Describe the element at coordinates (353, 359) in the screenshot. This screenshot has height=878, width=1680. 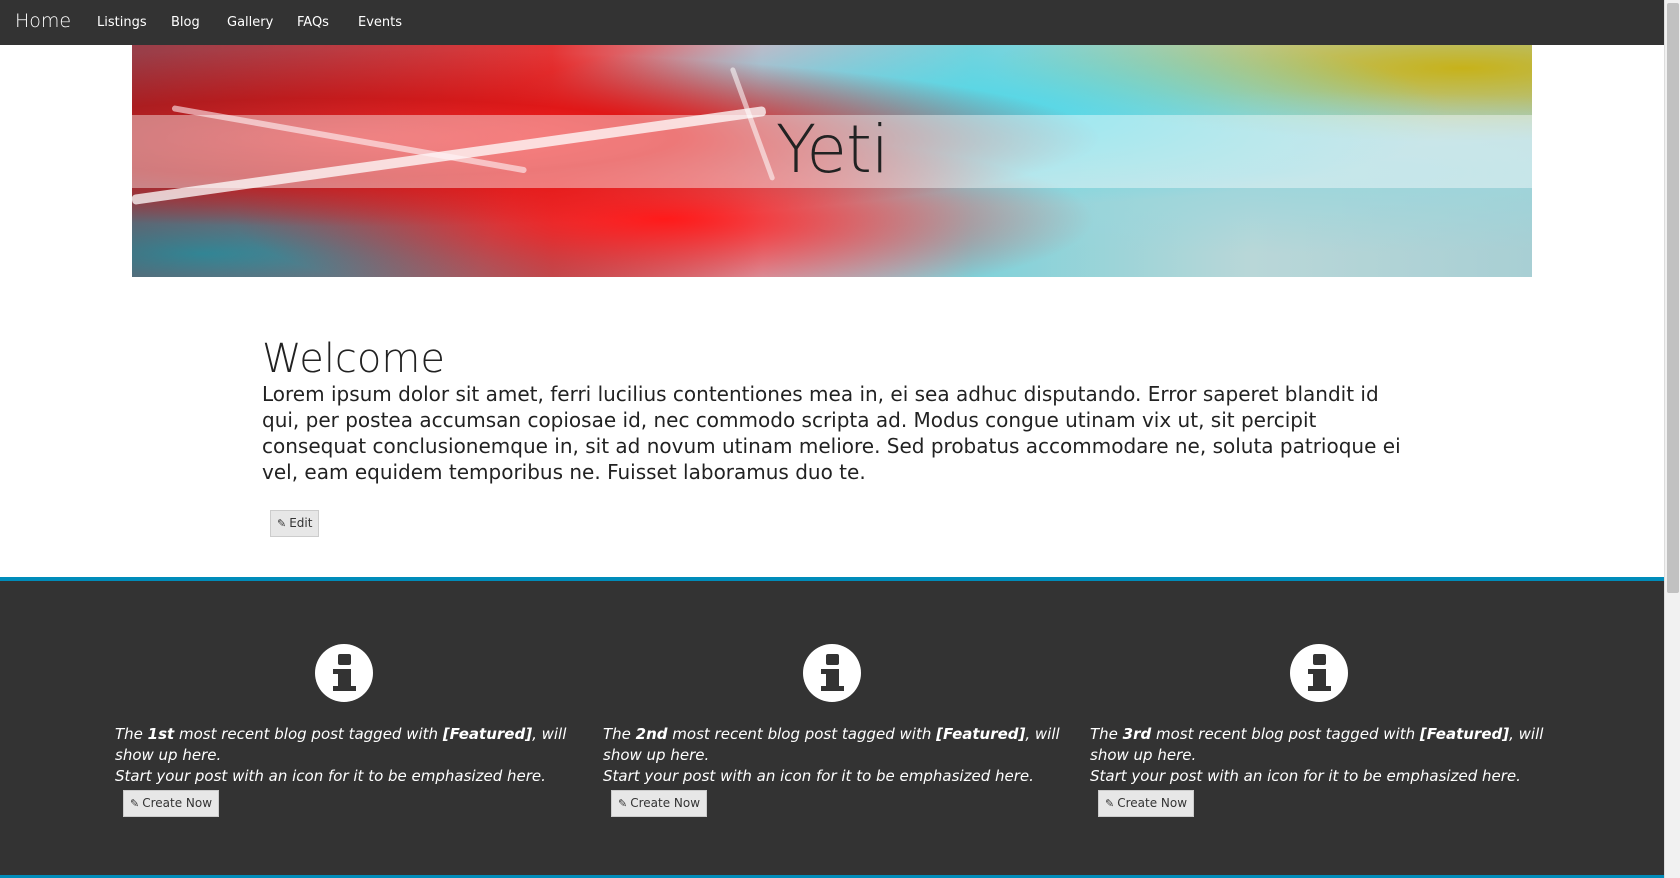
I see `welcome-heading: Welcome` at that location.